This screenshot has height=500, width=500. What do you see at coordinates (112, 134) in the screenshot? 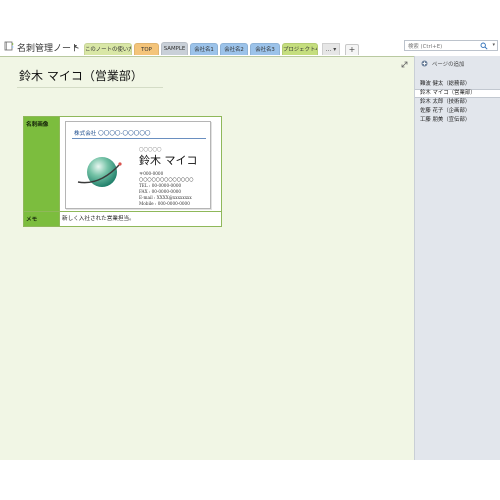
I see `card-company: 株式会社 〇〇〇〇-〇〇〇〇〇` at bounding box center [112, 134].